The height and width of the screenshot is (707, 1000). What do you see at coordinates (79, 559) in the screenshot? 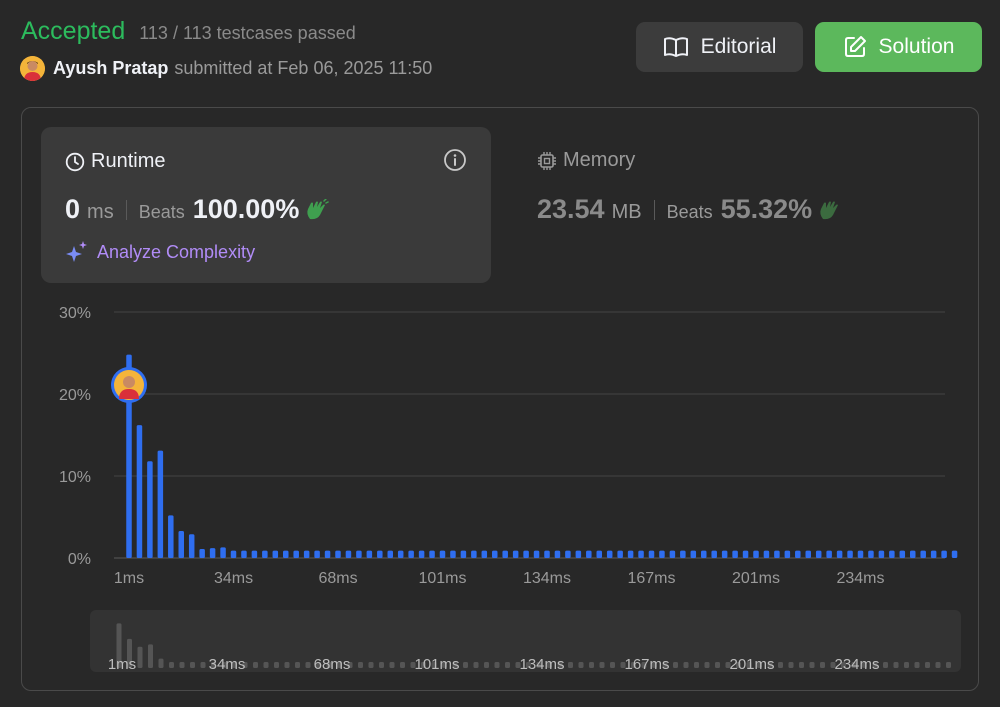
I see `y-tick-label: 0%` at bounding box center [79, 559].